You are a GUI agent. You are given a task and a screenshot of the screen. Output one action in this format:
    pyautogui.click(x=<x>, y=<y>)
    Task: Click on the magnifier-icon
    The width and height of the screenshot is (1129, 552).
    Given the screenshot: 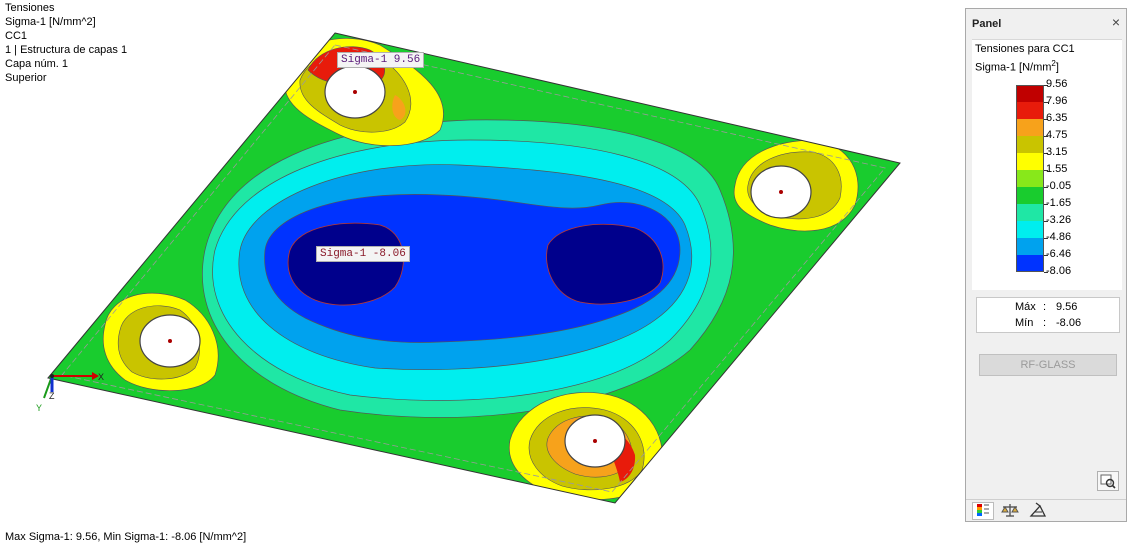 What is the action you would take?
    pyautogui.click(x=1108, y=481)
    